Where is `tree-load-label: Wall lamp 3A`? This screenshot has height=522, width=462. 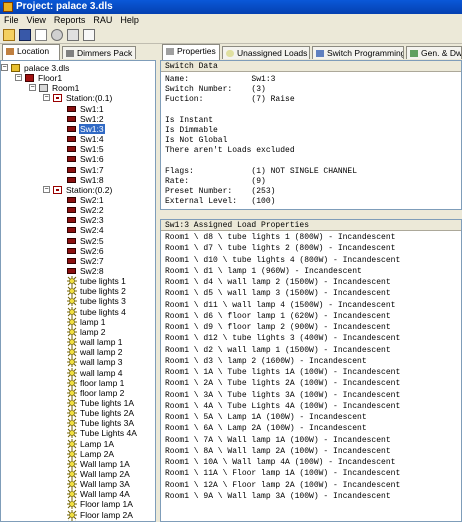
tree-load-label: Wall lamp 3A is located at coordinates (105, 484).